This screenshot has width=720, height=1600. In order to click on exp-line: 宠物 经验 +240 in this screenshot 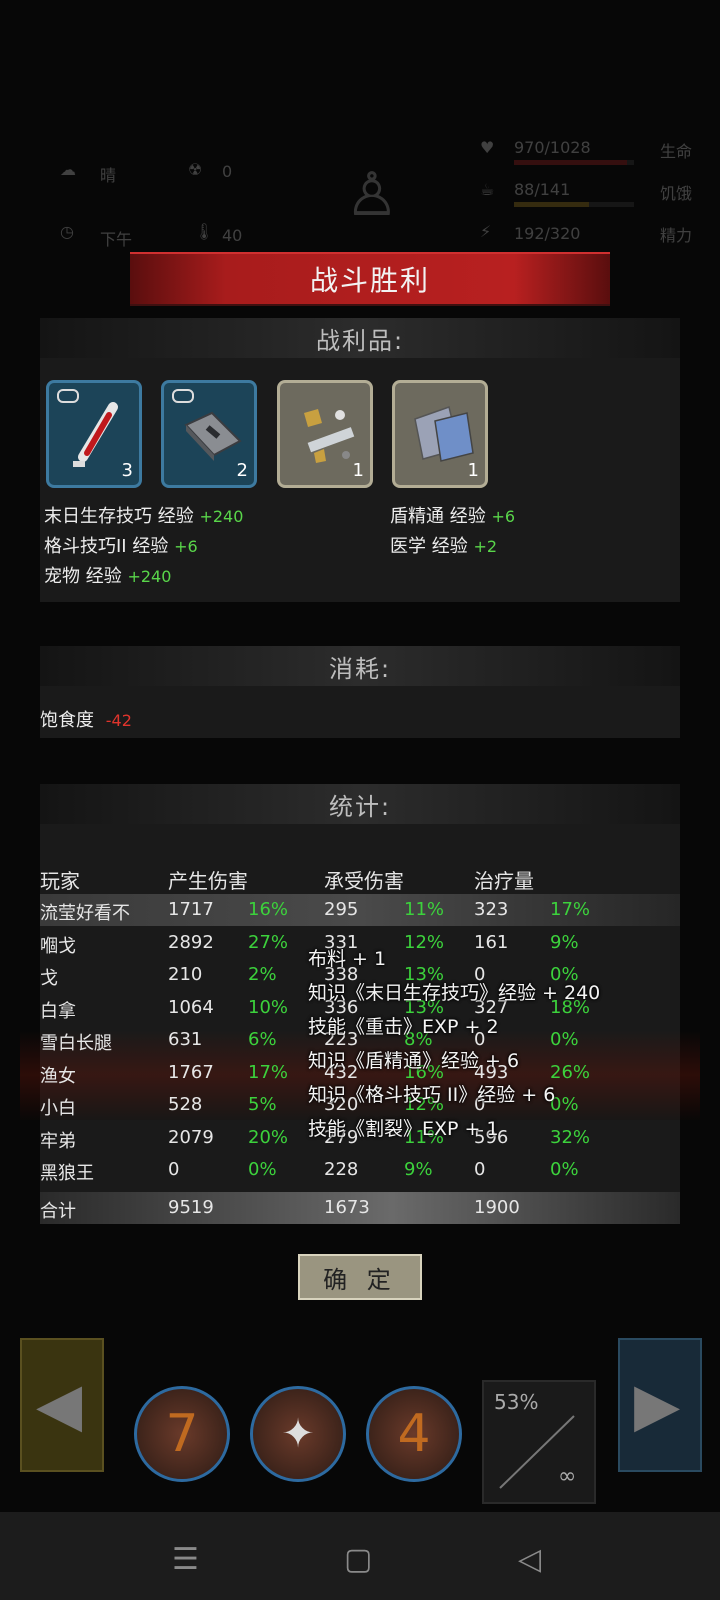, I will do `click(108, 576)`.